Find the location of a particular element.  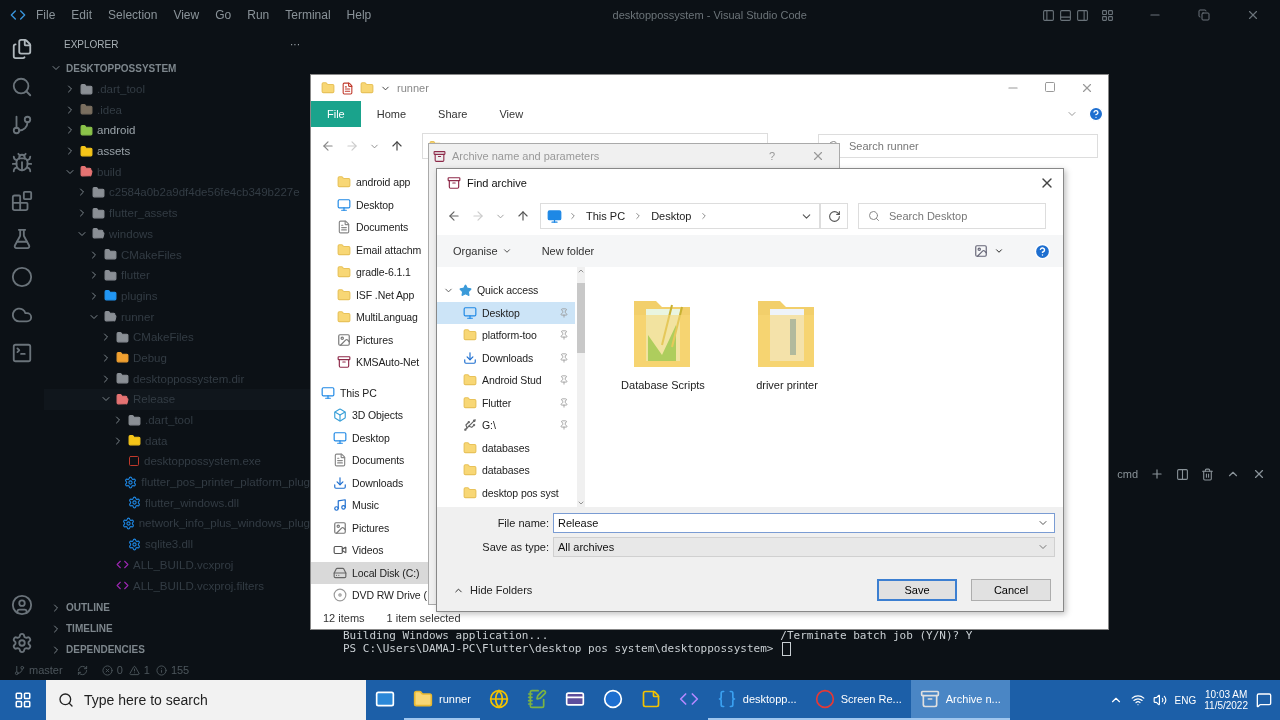

ribbon-tab: Share is located at coordinates (453, 114).